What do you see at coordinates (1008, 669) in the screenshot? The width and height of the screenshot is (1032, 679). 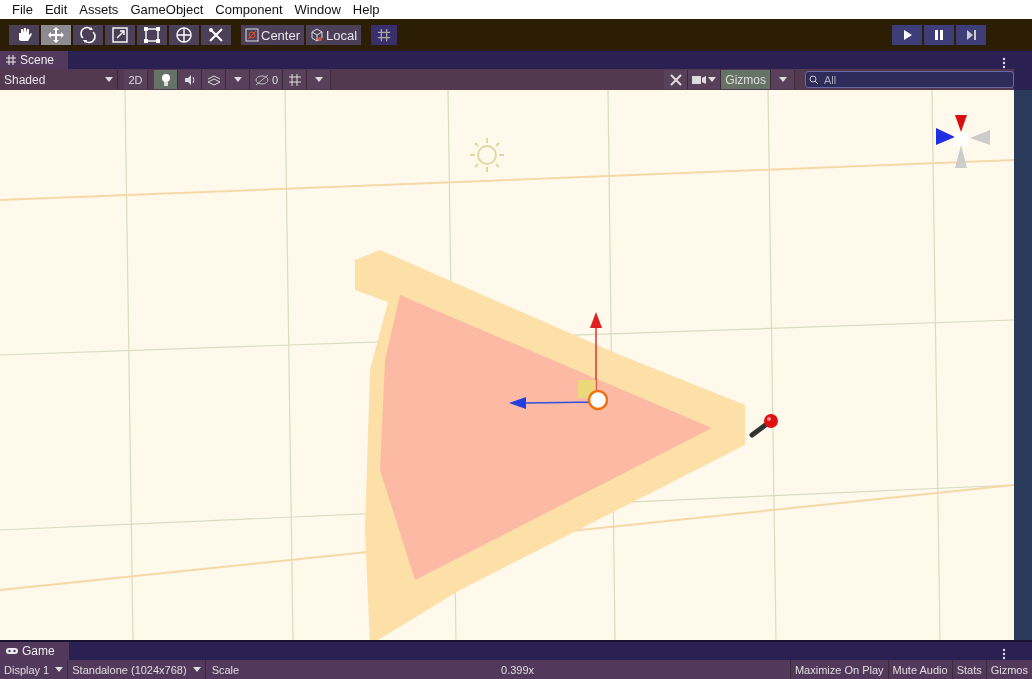 I see `game-view-toggle: Gizmos` at bounding box center [1008, 669].